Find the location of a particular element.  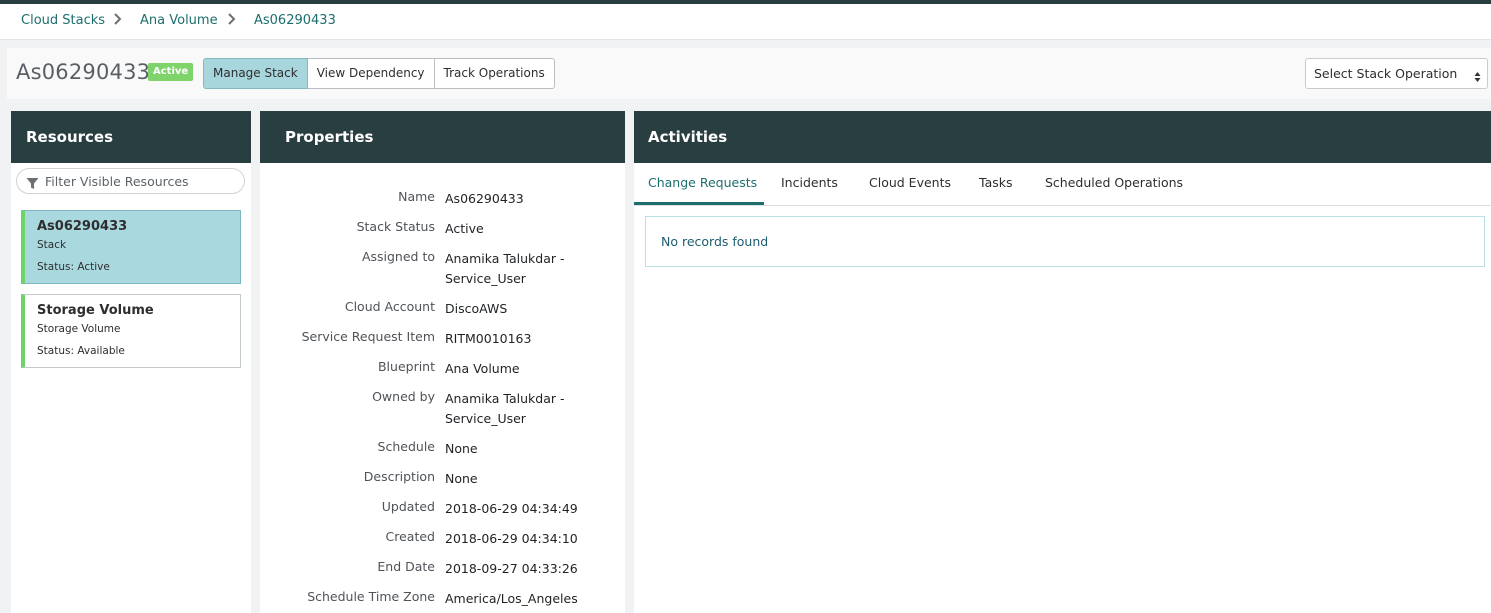

property-value: As06290433 is located at coordinates (484, 198).